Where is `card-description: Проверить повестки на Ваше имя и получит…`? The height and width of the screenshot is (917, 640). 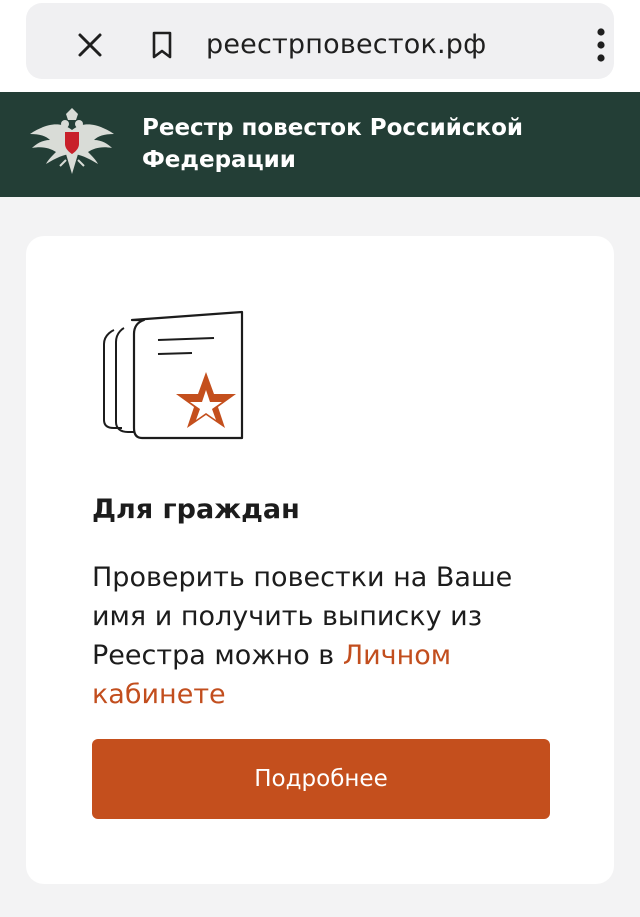 card-description: Проверить повестки на Ваше имя и получит… is located at coordinates (327, 636).